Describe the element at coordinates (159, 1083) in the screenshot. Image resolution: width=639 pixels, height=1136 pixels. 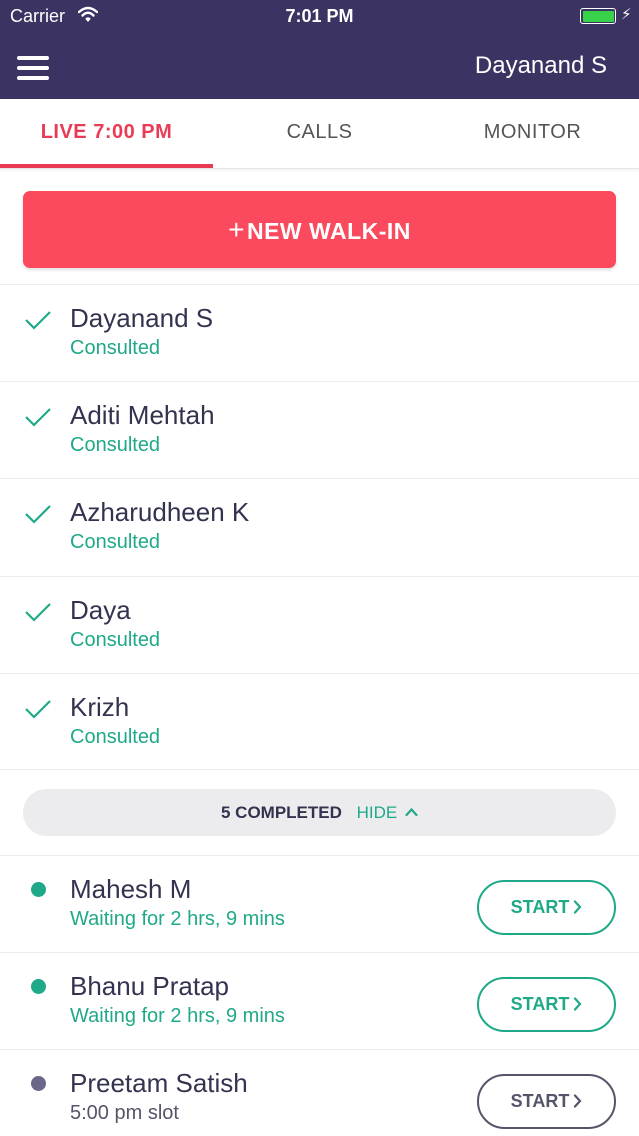
I see `patient-name: Preetam Satish` at that location.